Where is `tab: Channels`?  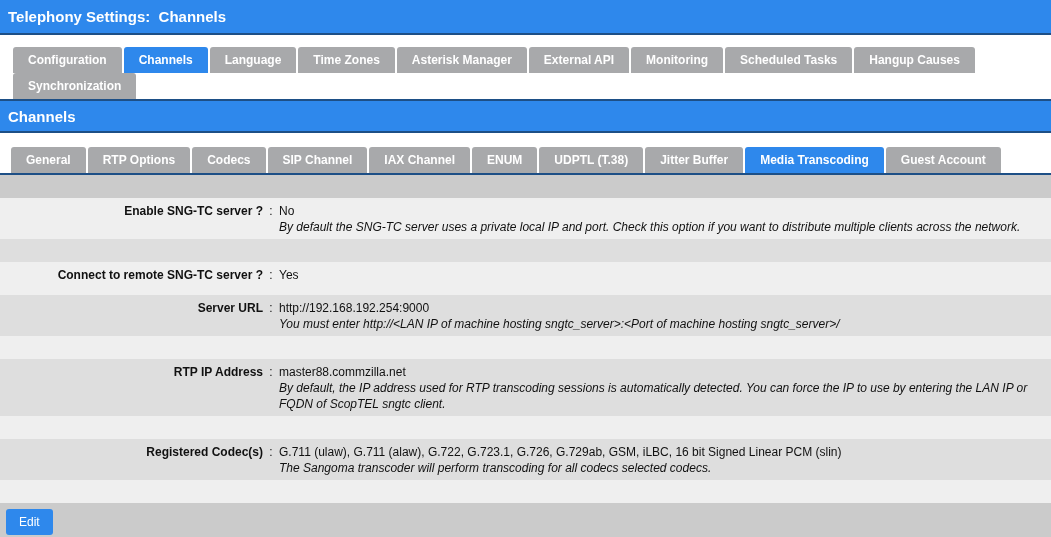 tab: Channels is located at coordinates (165, 60).